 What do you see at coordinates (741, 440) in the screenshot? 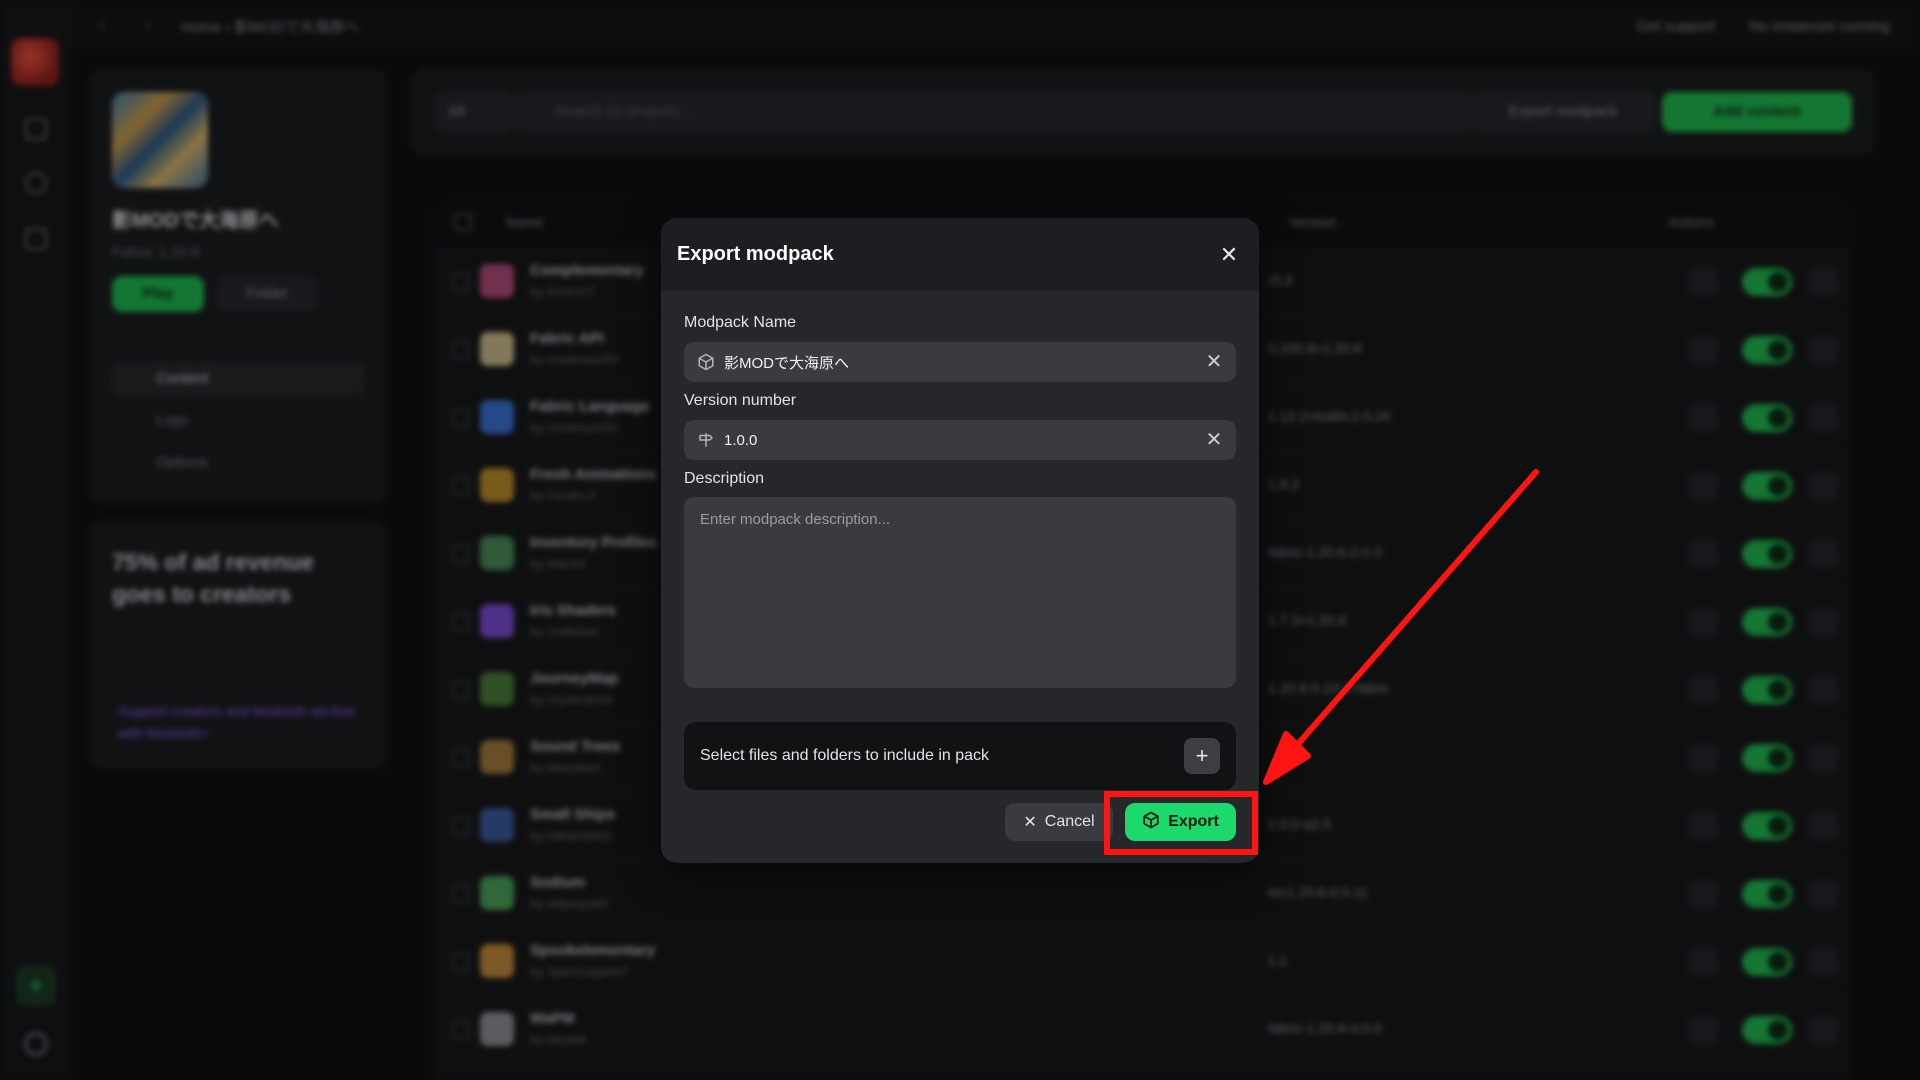
I see `version-number-value: 1.0.0` at bounding box center [741, 440].